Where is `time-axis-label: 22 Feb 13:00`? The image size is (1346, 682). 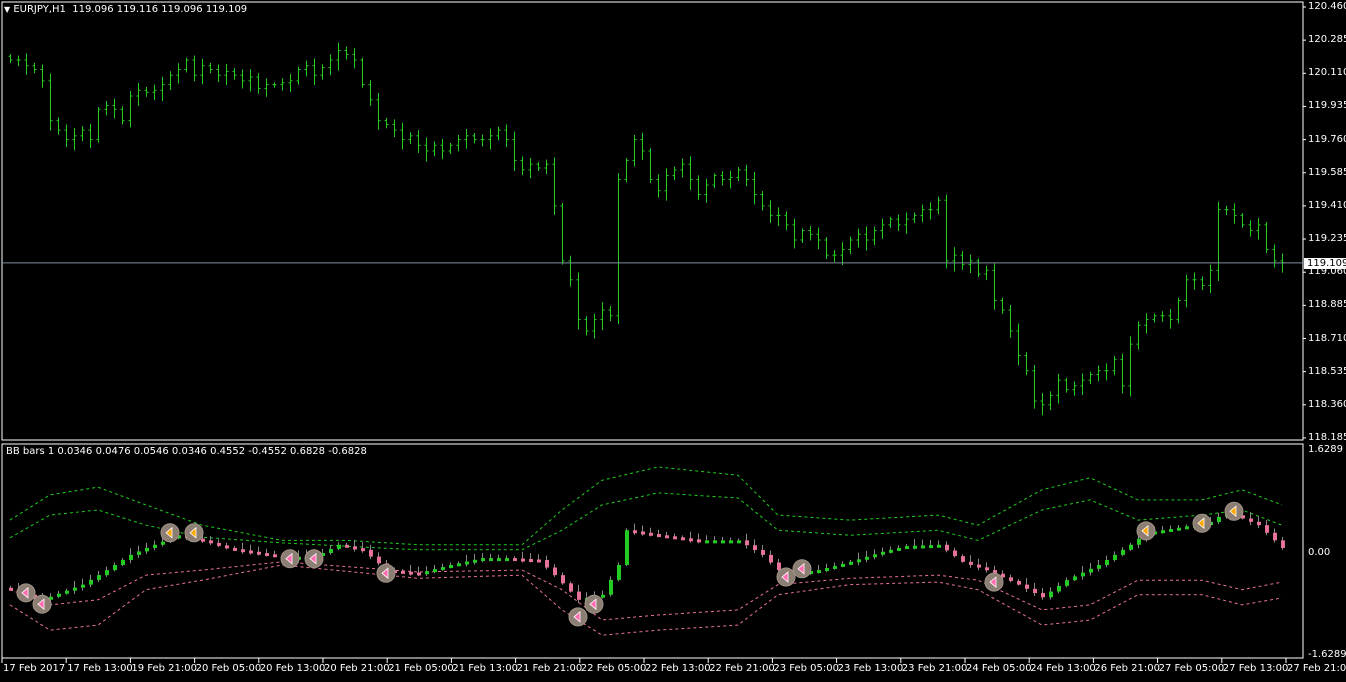 time-axis-label: 22 Feb 13:00 is located at coordinates (678, 668).